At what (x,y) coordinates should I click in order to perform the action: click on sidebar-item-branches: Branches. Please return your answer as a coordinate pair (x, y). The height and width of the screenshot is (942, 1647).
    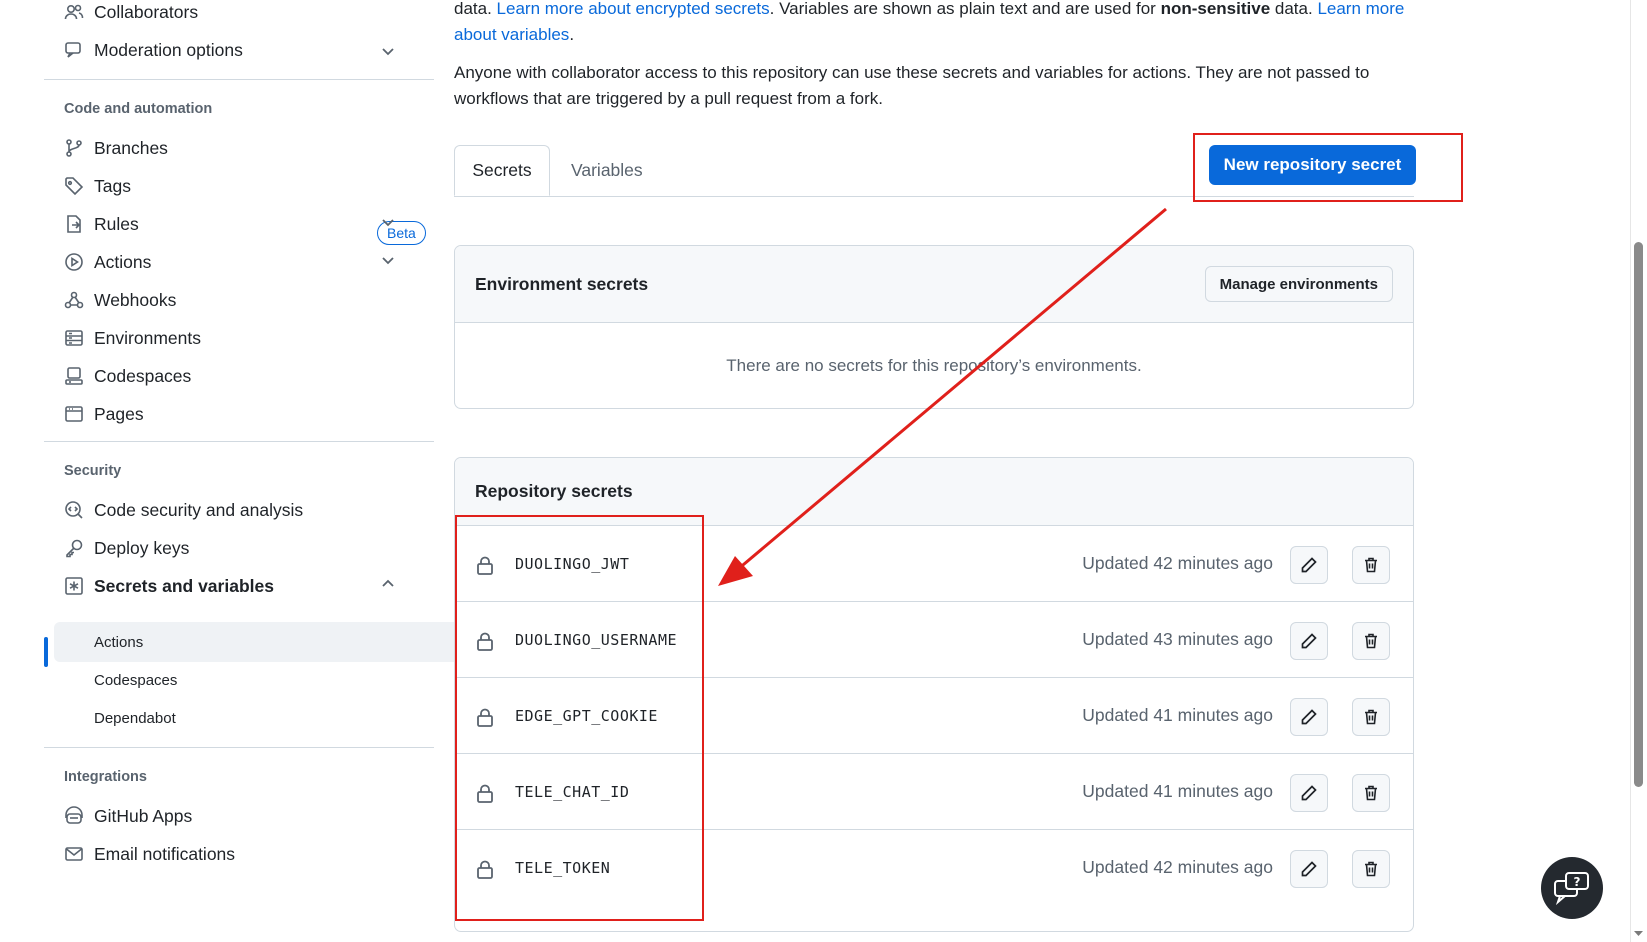
    Looking at the image, I should click on (116, 148).